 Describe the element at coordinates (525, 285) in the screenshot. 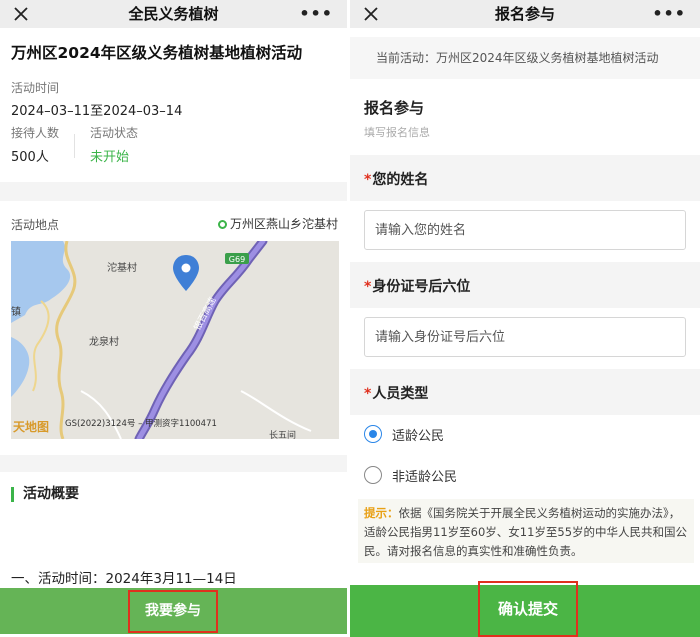

I see `id-question: *身份证号后六位` at that location.